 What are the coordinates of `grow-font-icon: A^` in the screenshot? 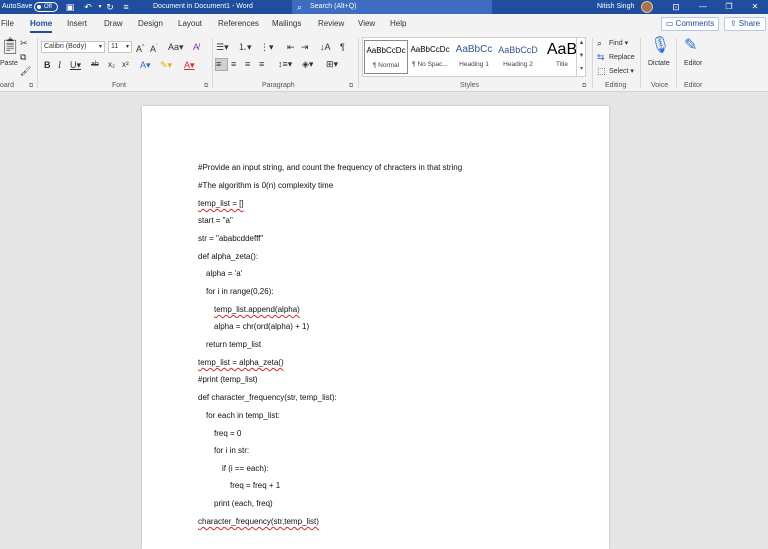 It's located at (140, 48).